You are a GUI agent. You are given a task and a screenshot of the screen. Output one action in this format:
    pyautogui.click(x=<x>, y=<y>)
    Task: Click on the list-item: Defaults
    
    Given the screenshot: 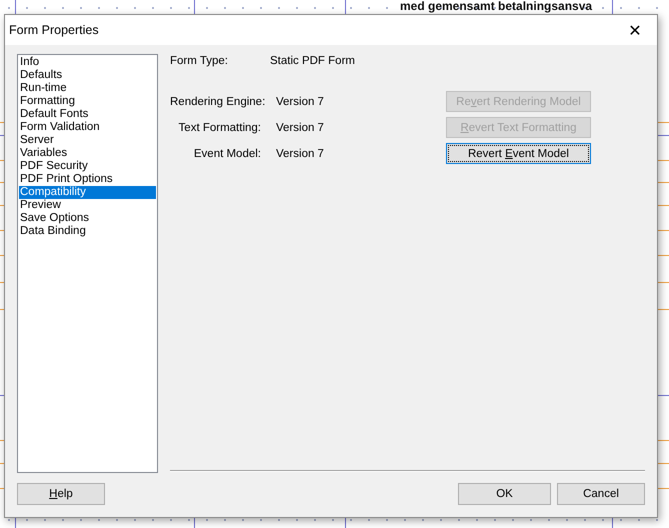 What is the action you would take?
    pyautogui.click(x=87, y=75)
    